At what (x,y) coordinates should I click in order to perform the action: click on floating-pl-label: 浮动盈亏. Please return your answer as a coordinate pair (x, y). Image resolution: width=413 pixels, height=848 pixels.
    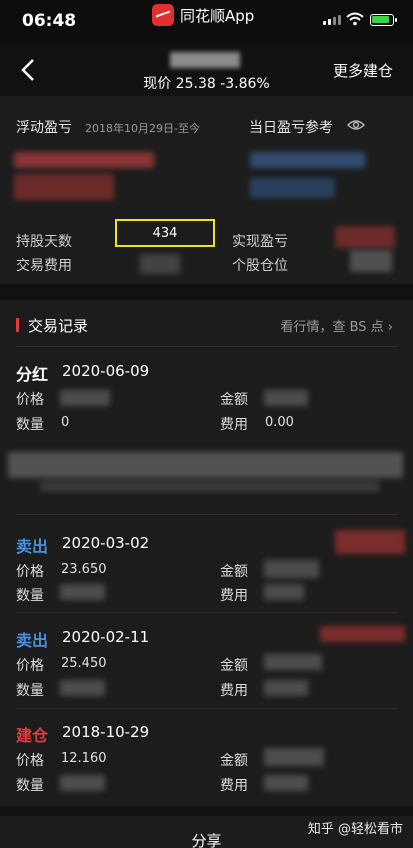
    Looking at the image, I should click on (44, 128).